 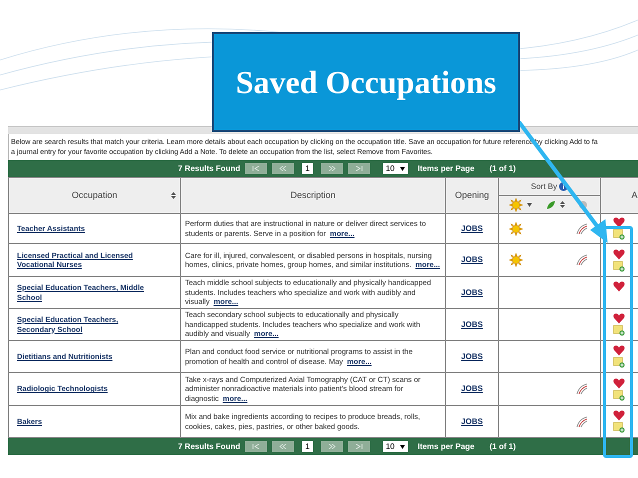 I want to click on opening-header: Opening, so click(x=472, y=196).